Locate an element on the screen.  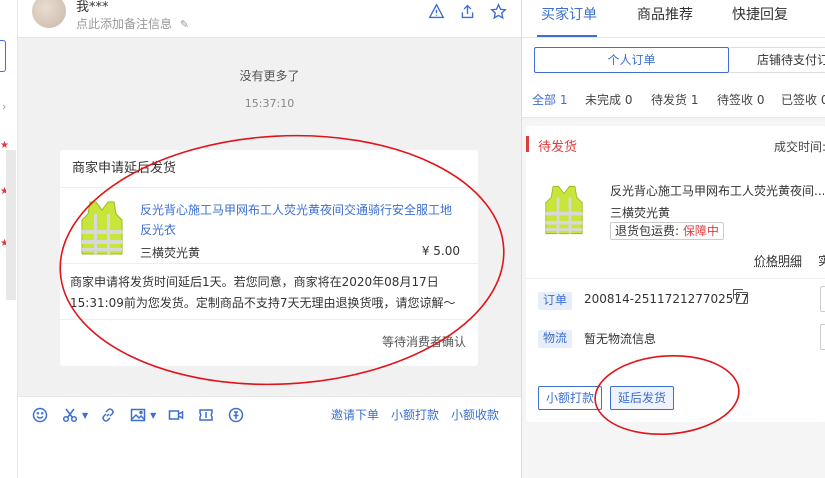
logistics-side-button is located at coordinates (822, 337).